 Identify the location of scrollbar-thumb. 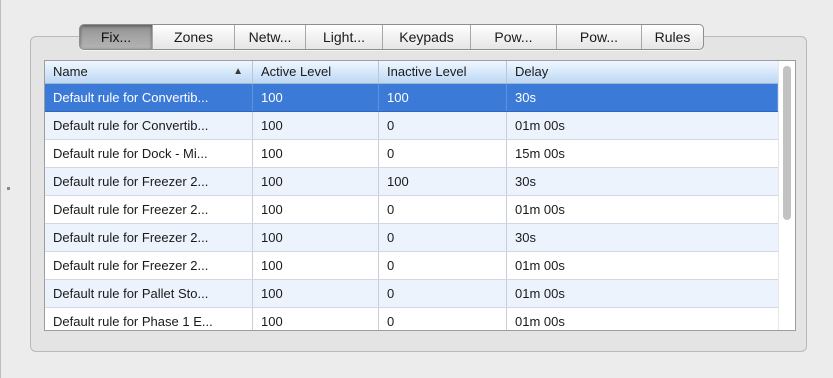
(787, 143).